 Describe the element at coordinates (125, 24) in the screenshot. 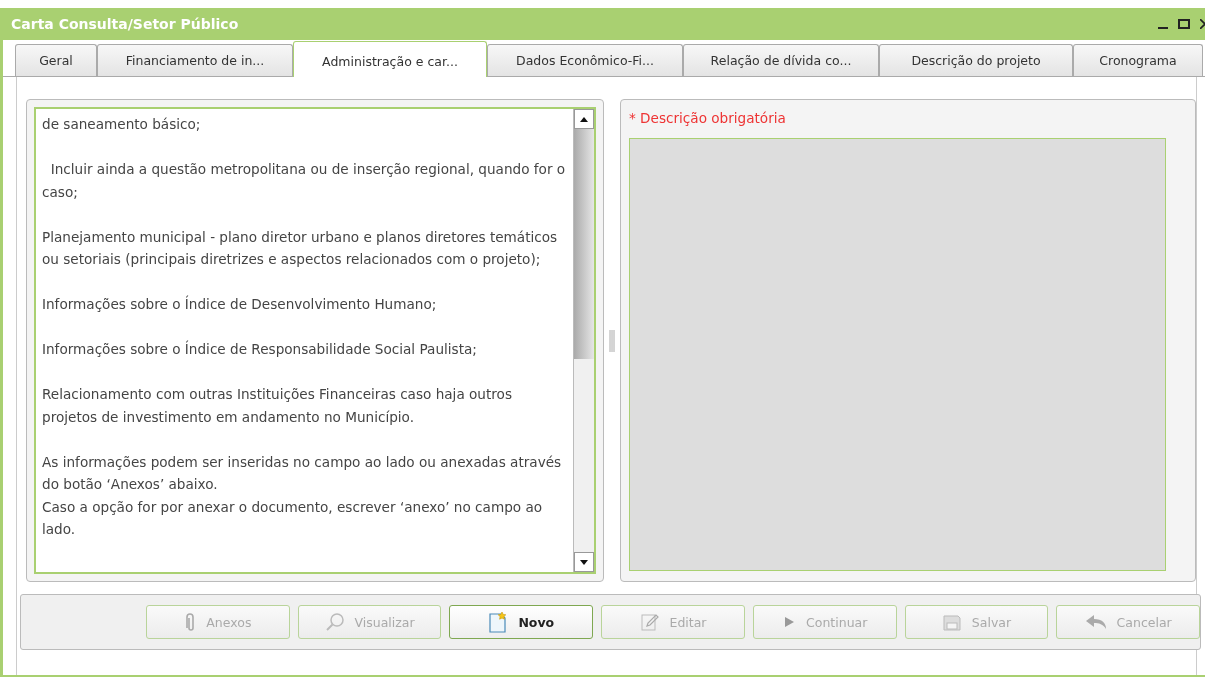

I see `window-title: Carta Consulta/Setor Público` at that location.